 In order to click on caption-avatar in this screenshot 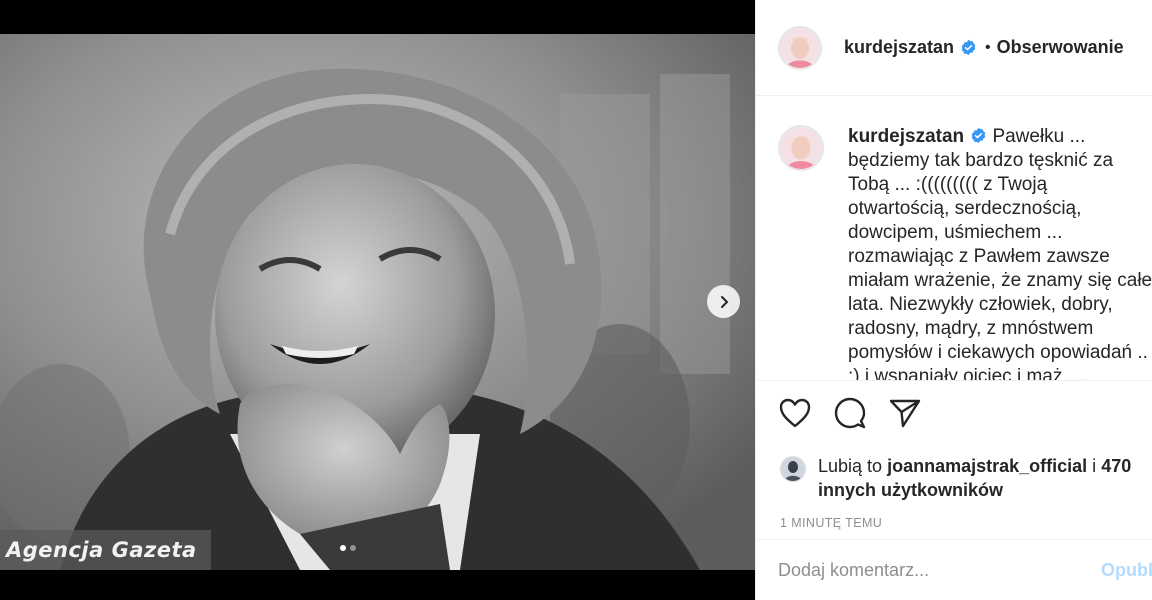, I will do `click(801, 148)`.